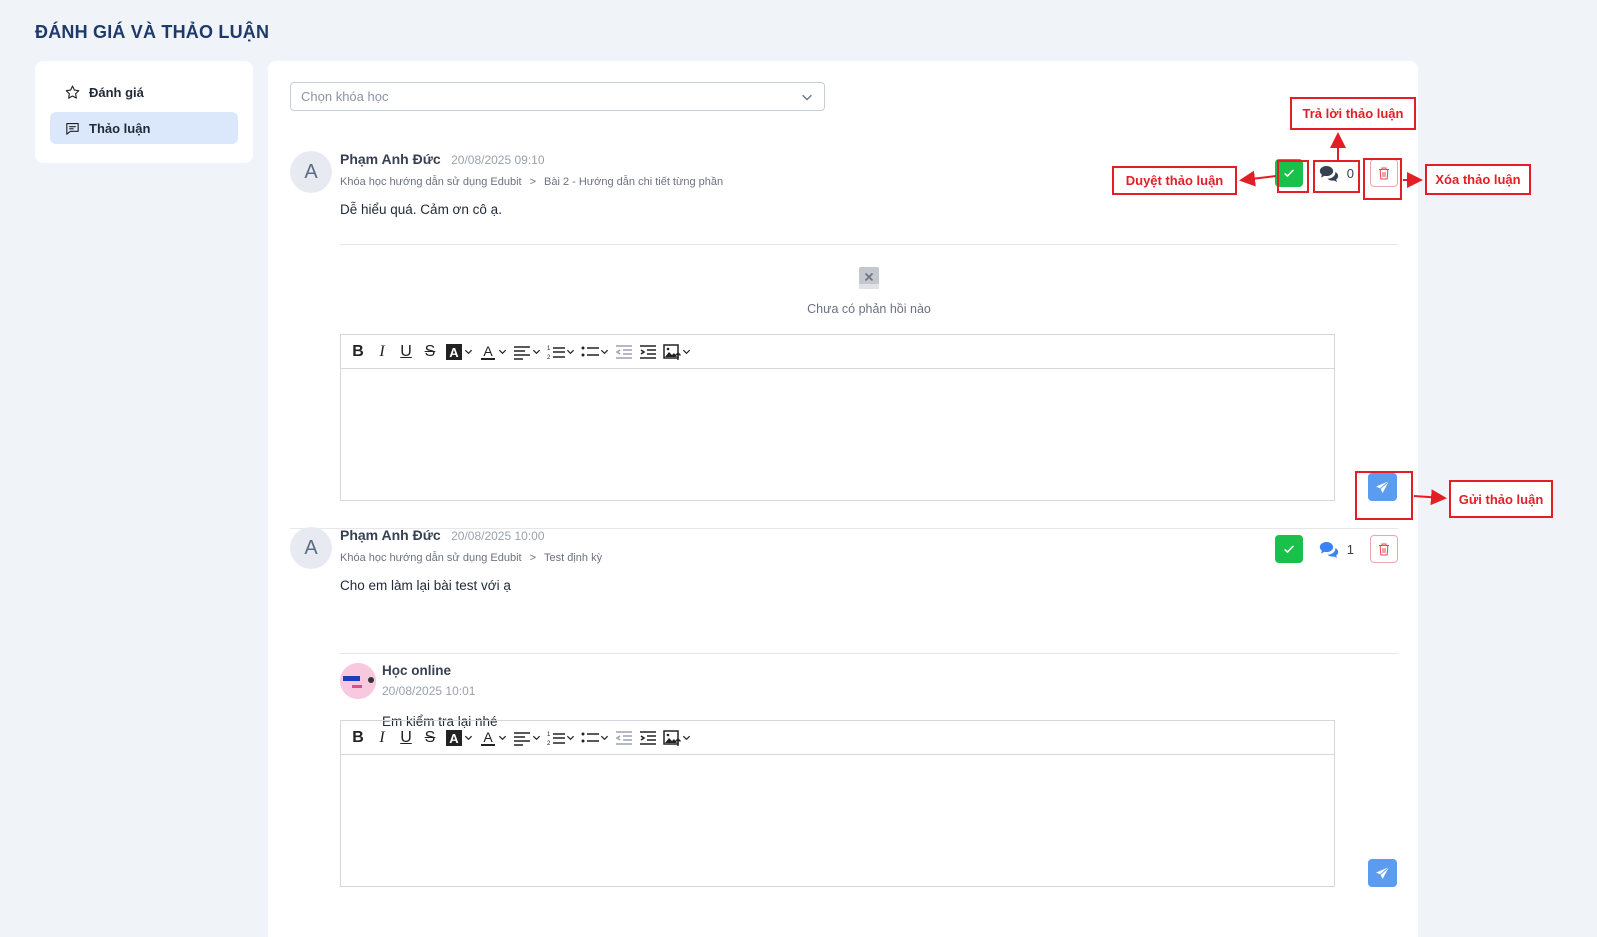  I want to click on annotation-box-delete, so click(1382, 179).